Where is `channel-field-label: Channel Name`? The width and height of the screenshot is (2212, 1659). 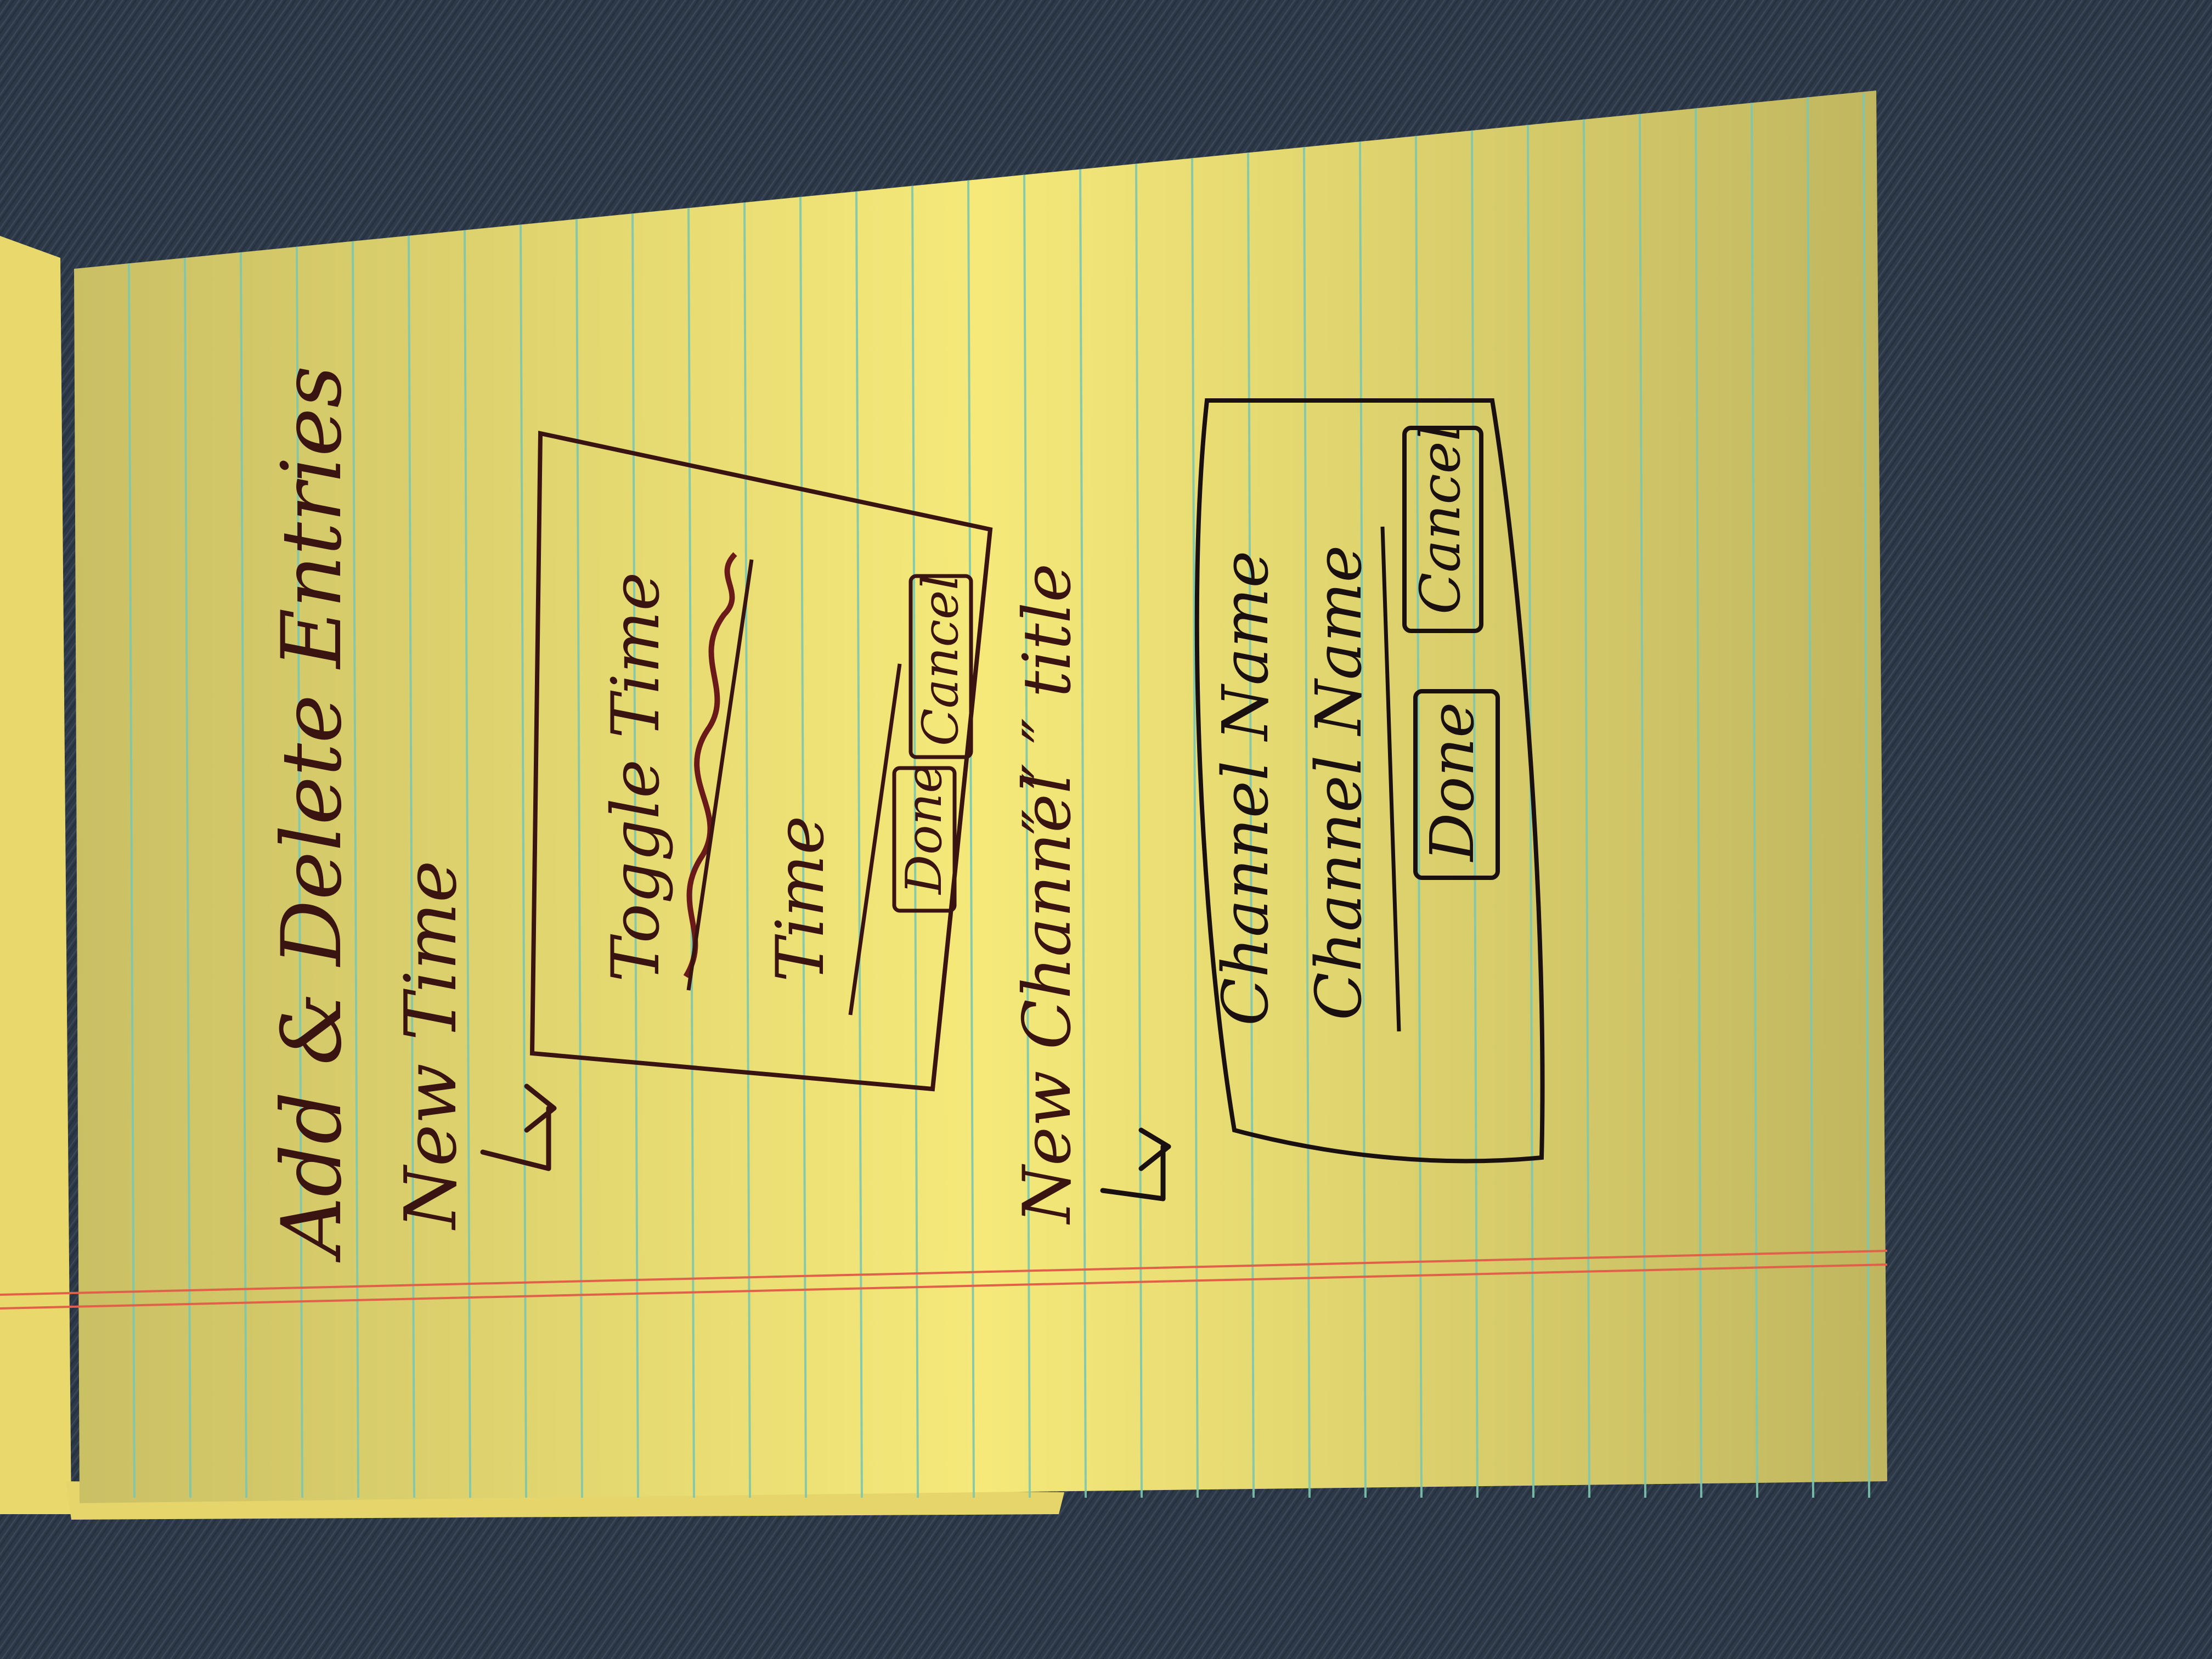
channel-field-label: Channel Name is located at coordinates (1339, 782).